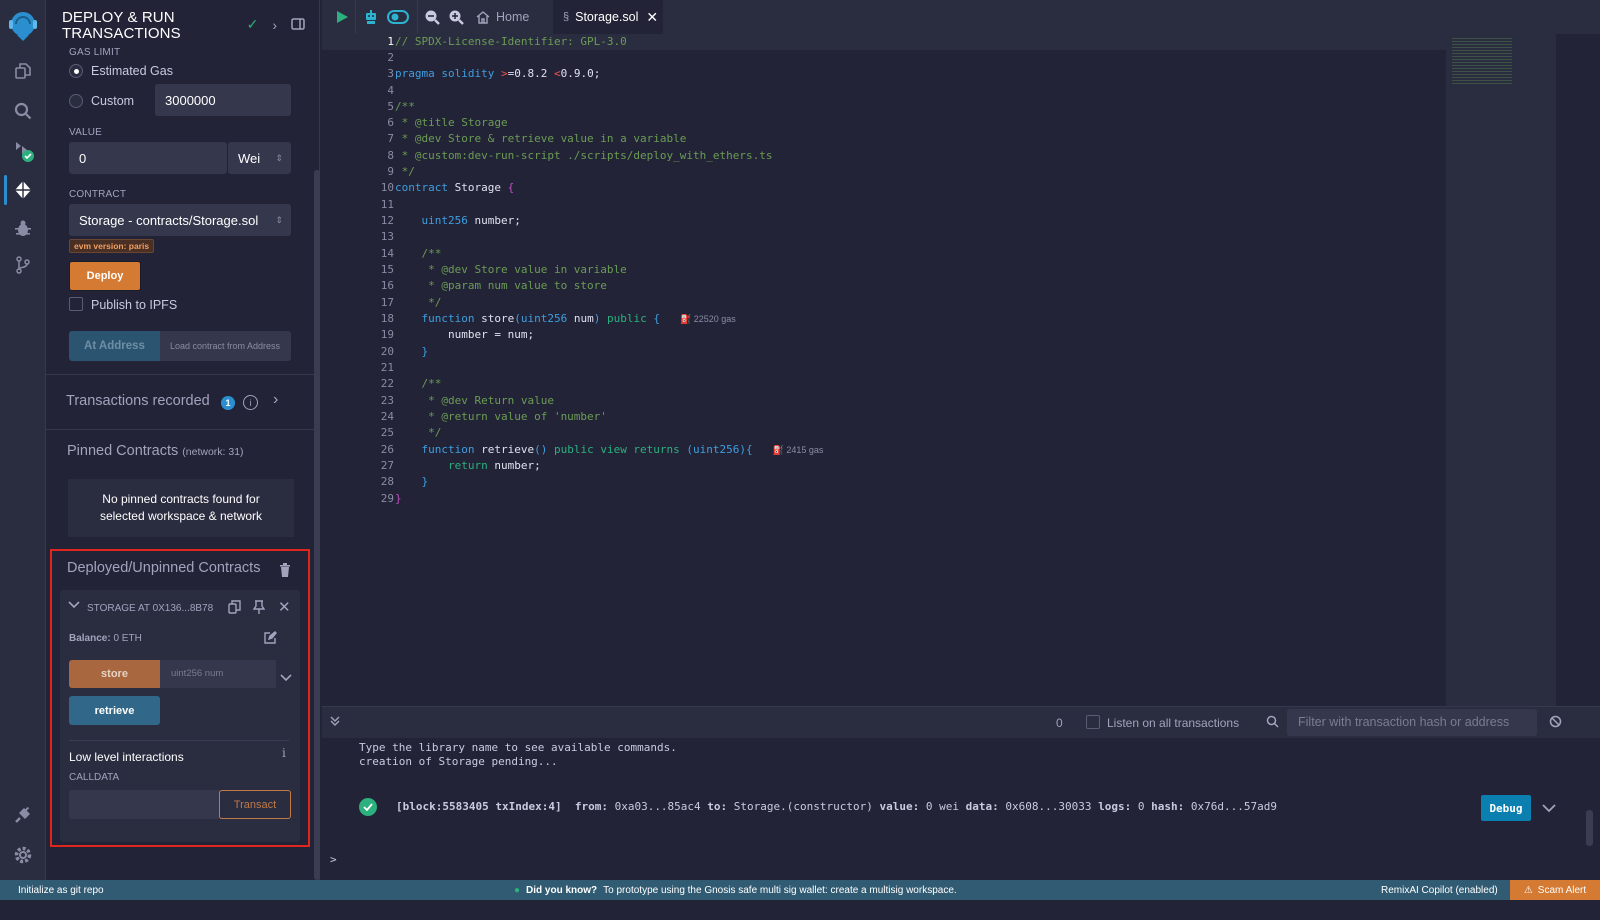  What do you see at coordinates (942, 806) in the screenshot?
I see `tx-value: 0 wei` at bounding box center [942, 806].